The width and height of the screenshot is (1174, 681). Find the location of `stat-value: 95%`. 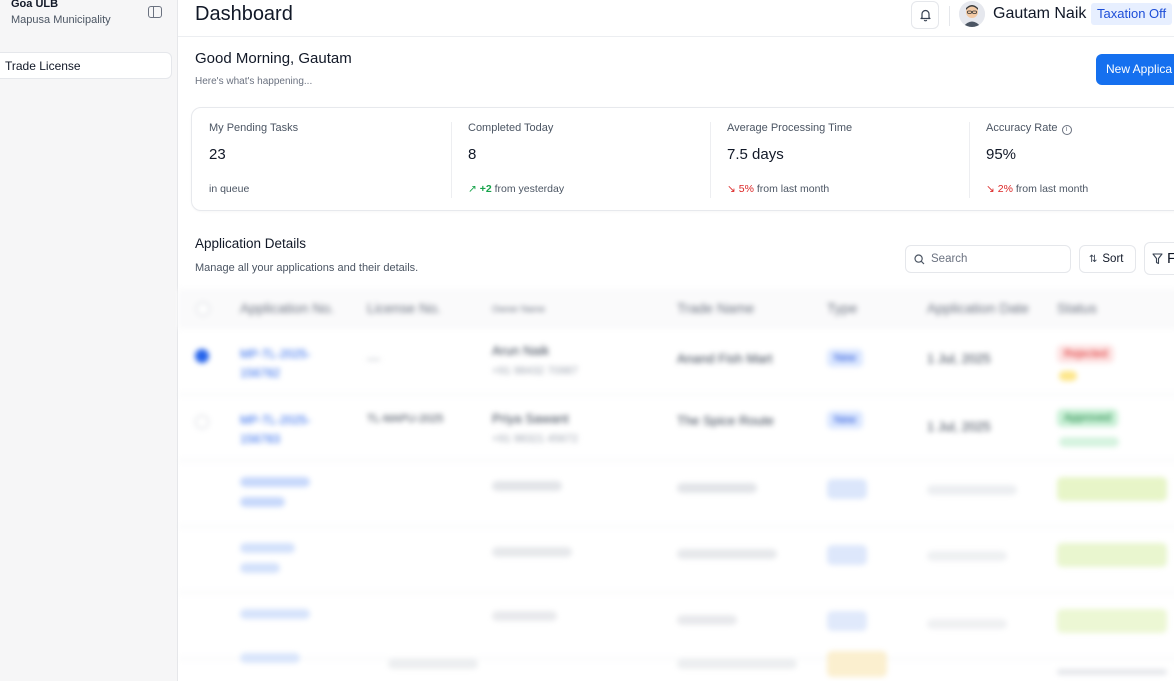

stat-value: 95% is located at coordinates (1001, 154).